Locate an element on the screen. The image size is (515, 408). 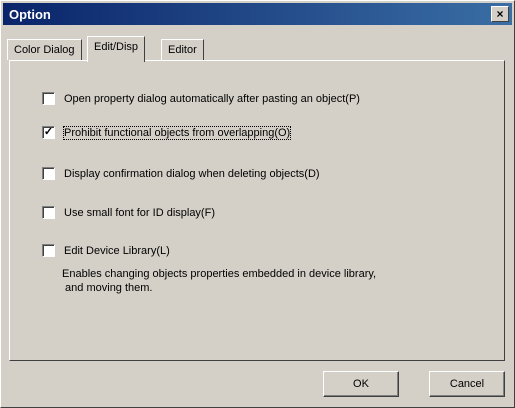
option-label: Edit Device Library(L) is located at coordinates (117, 250).